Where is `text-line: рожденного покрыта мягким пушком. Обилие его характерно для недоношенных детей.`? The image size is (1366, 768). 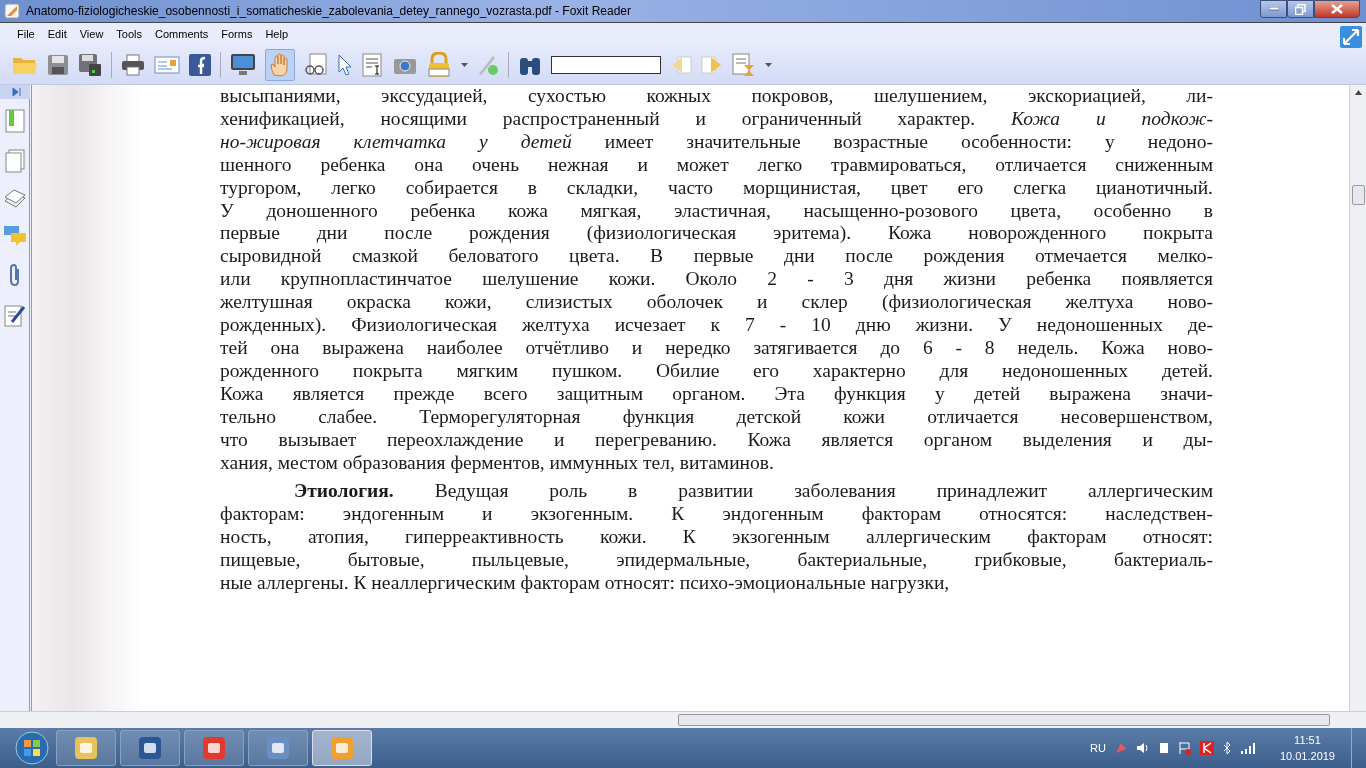
text-line: рожденного покрыта мягким пушком. Обилие его характерно для недоношенных детей. is located at coordinates (716, 371).